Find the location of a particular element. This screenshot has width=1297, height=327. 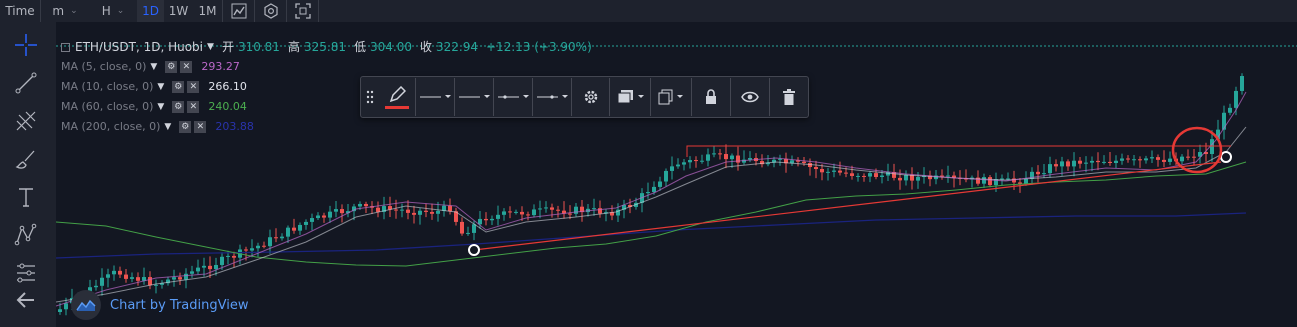

time-button: Time is located at coordinates (20, 11).